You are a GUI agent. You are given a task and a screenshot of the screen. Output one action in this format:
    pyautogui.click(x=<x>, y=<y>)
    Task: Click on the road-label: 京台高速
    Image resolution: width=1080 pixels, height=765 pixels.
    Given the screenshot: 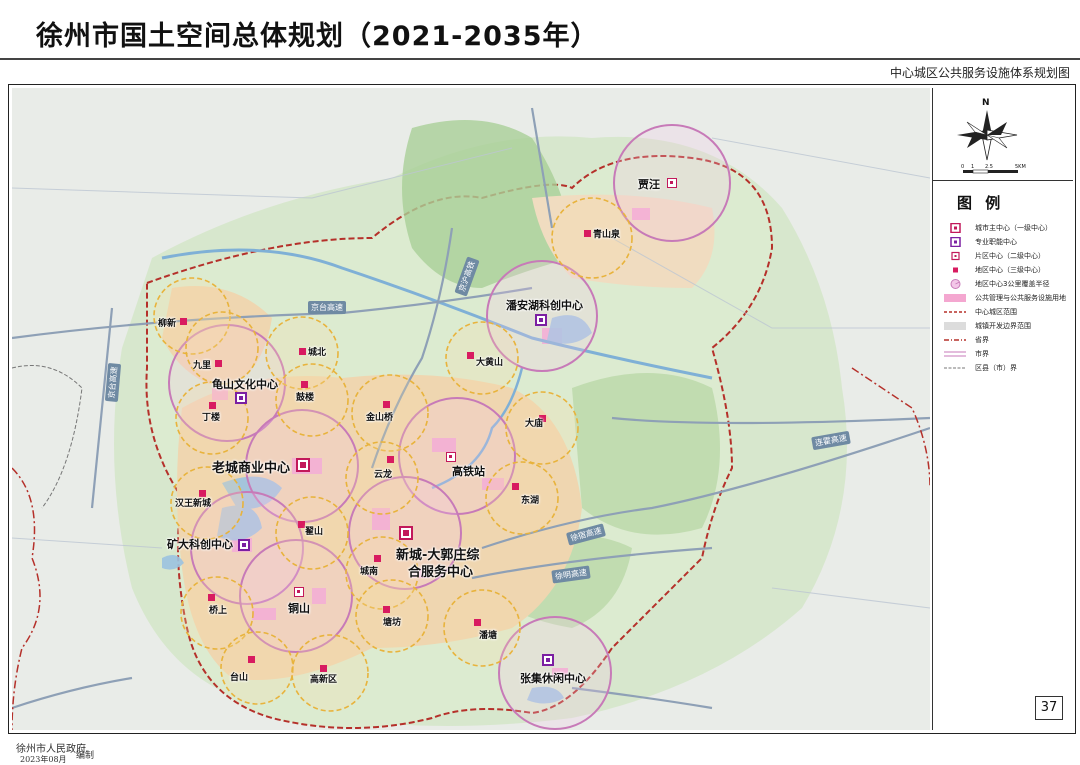 What is the action you would take?
    pyautogui.click(x=327, y=307)
    